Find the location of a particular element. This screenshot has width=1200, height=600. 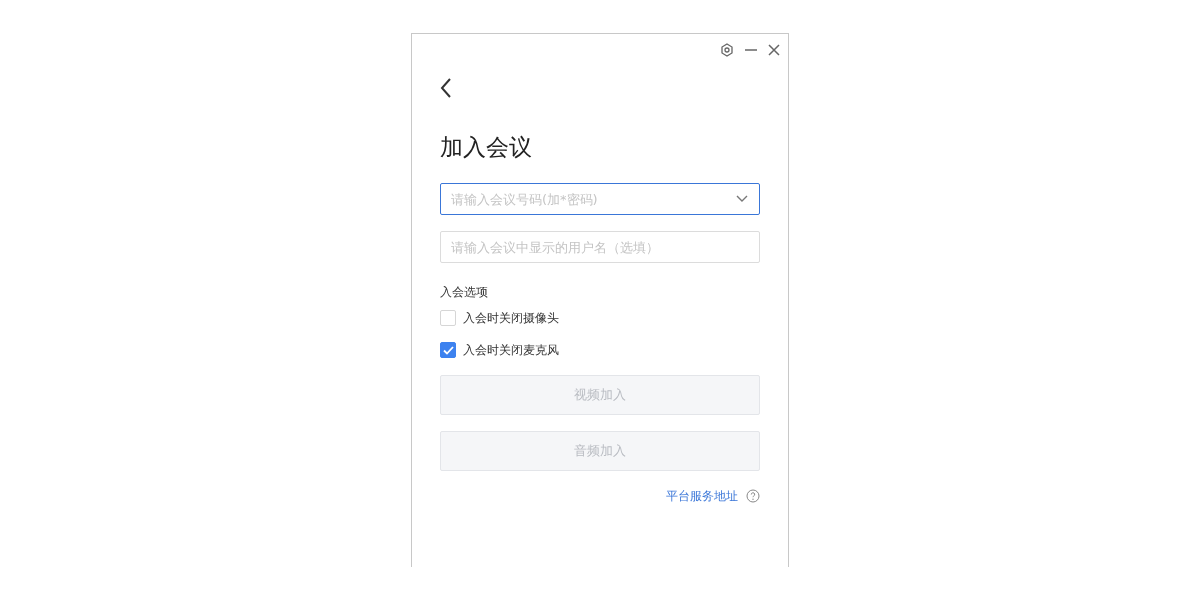

settings-icon is located at coordinates (727, 50).